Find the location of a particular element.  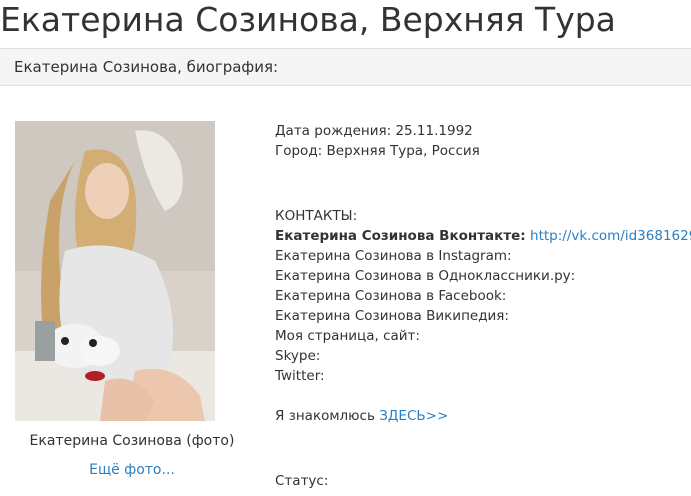

birth-date-label: Дата рождения: is located at coordinates (333, 131).